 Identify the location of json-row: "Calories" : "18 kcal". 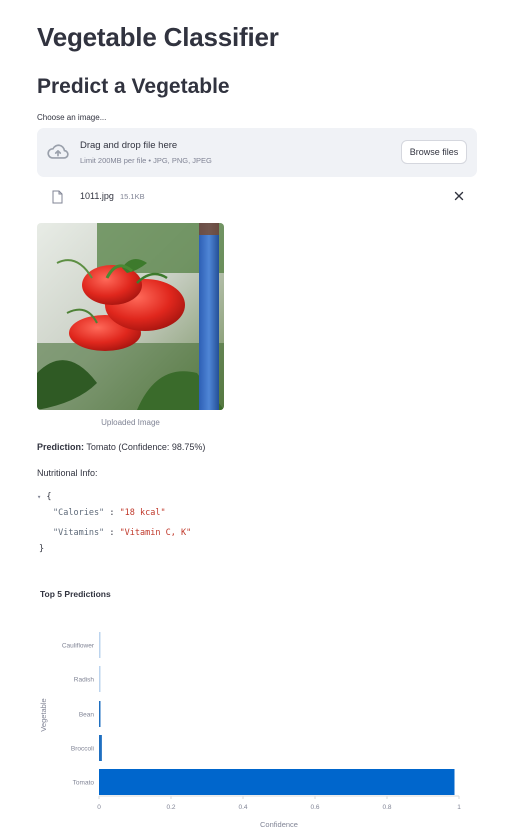
(109, 513).